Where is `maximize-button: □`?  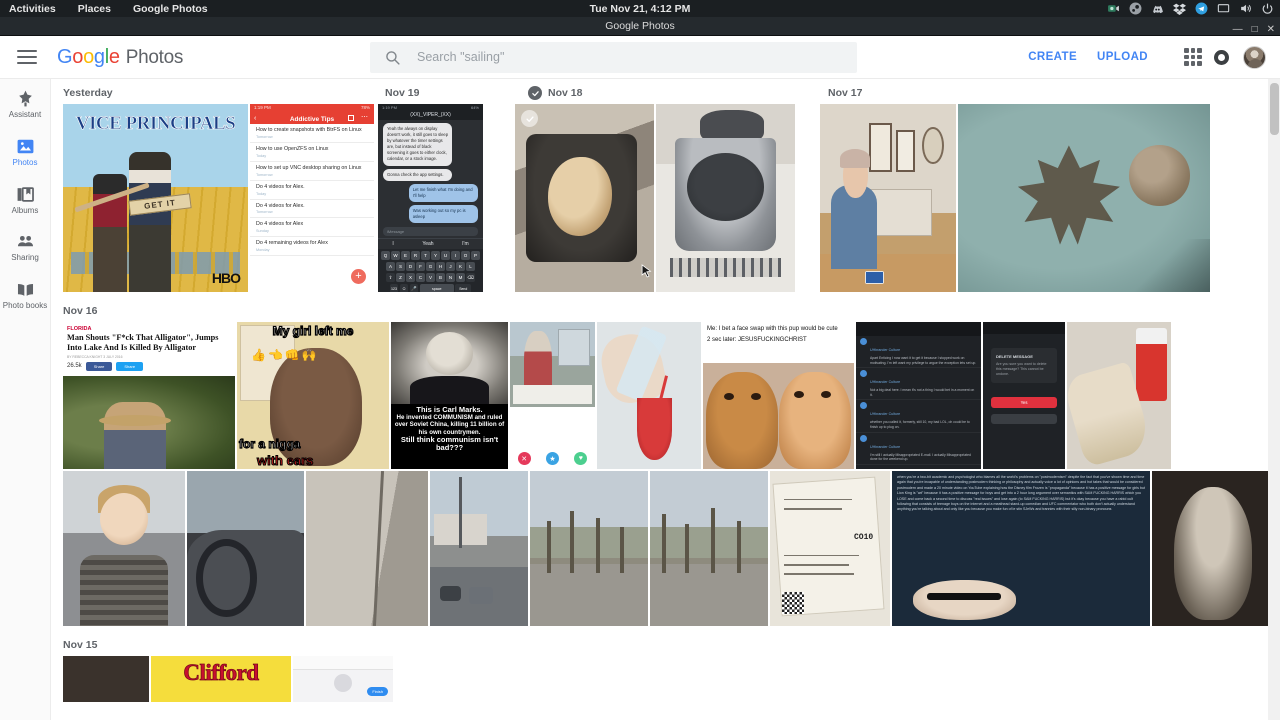
maximize-button: □ is located at coordinates (1255, 30).